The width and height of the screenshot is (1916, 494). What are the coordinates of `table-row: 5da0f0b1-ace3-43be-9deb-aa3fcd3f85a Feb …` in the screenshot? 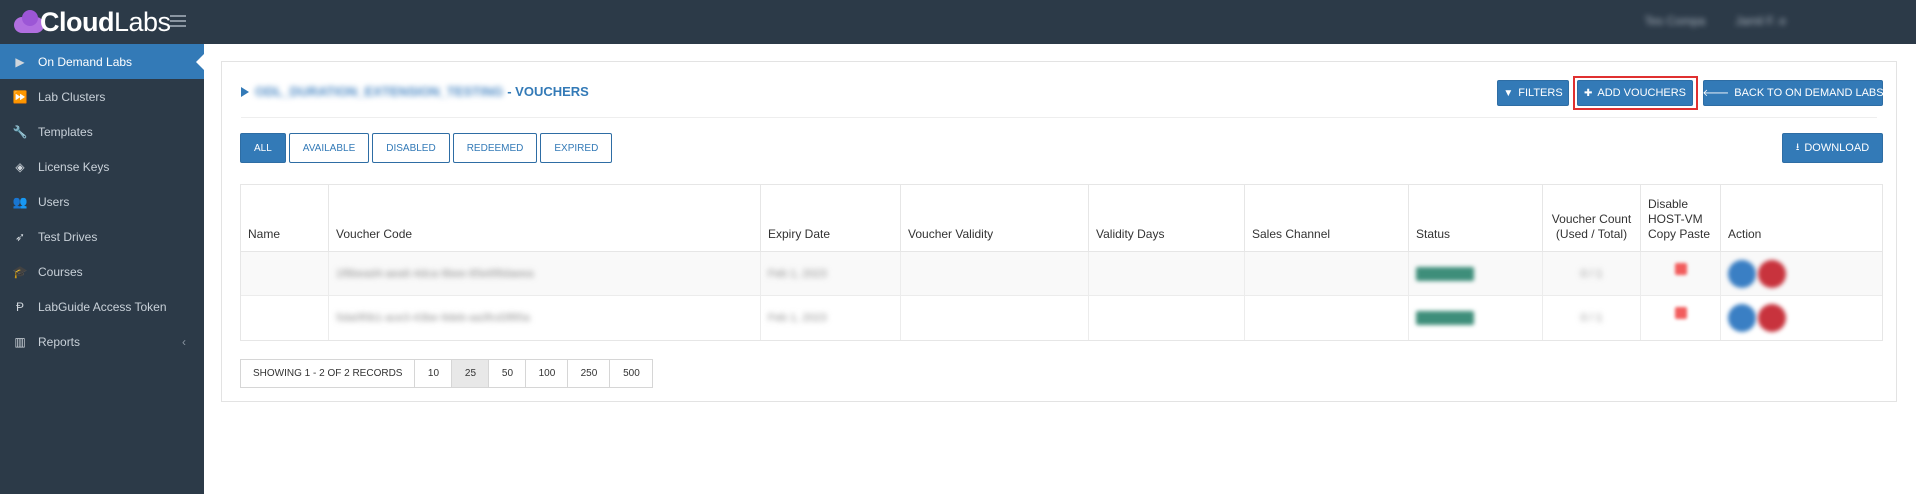 It's located at (1061, 318).